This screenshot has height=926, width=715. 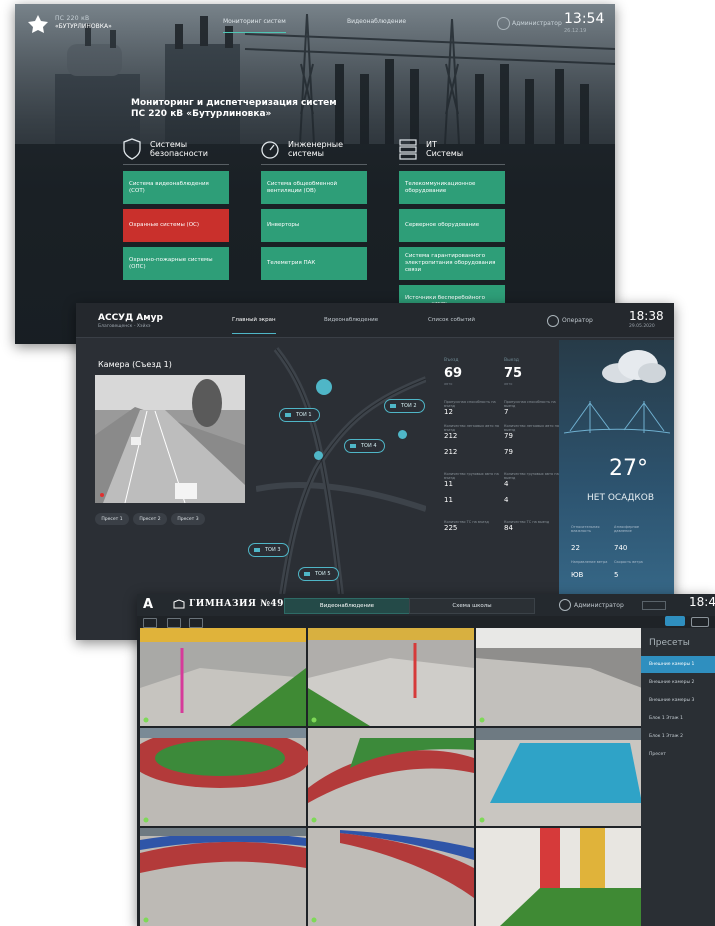 What do you see at coordinates (472, 412) in the screenshot?
I see `stats-row: Пропускная способность на въезд 12` at bounding box center [472, 412].